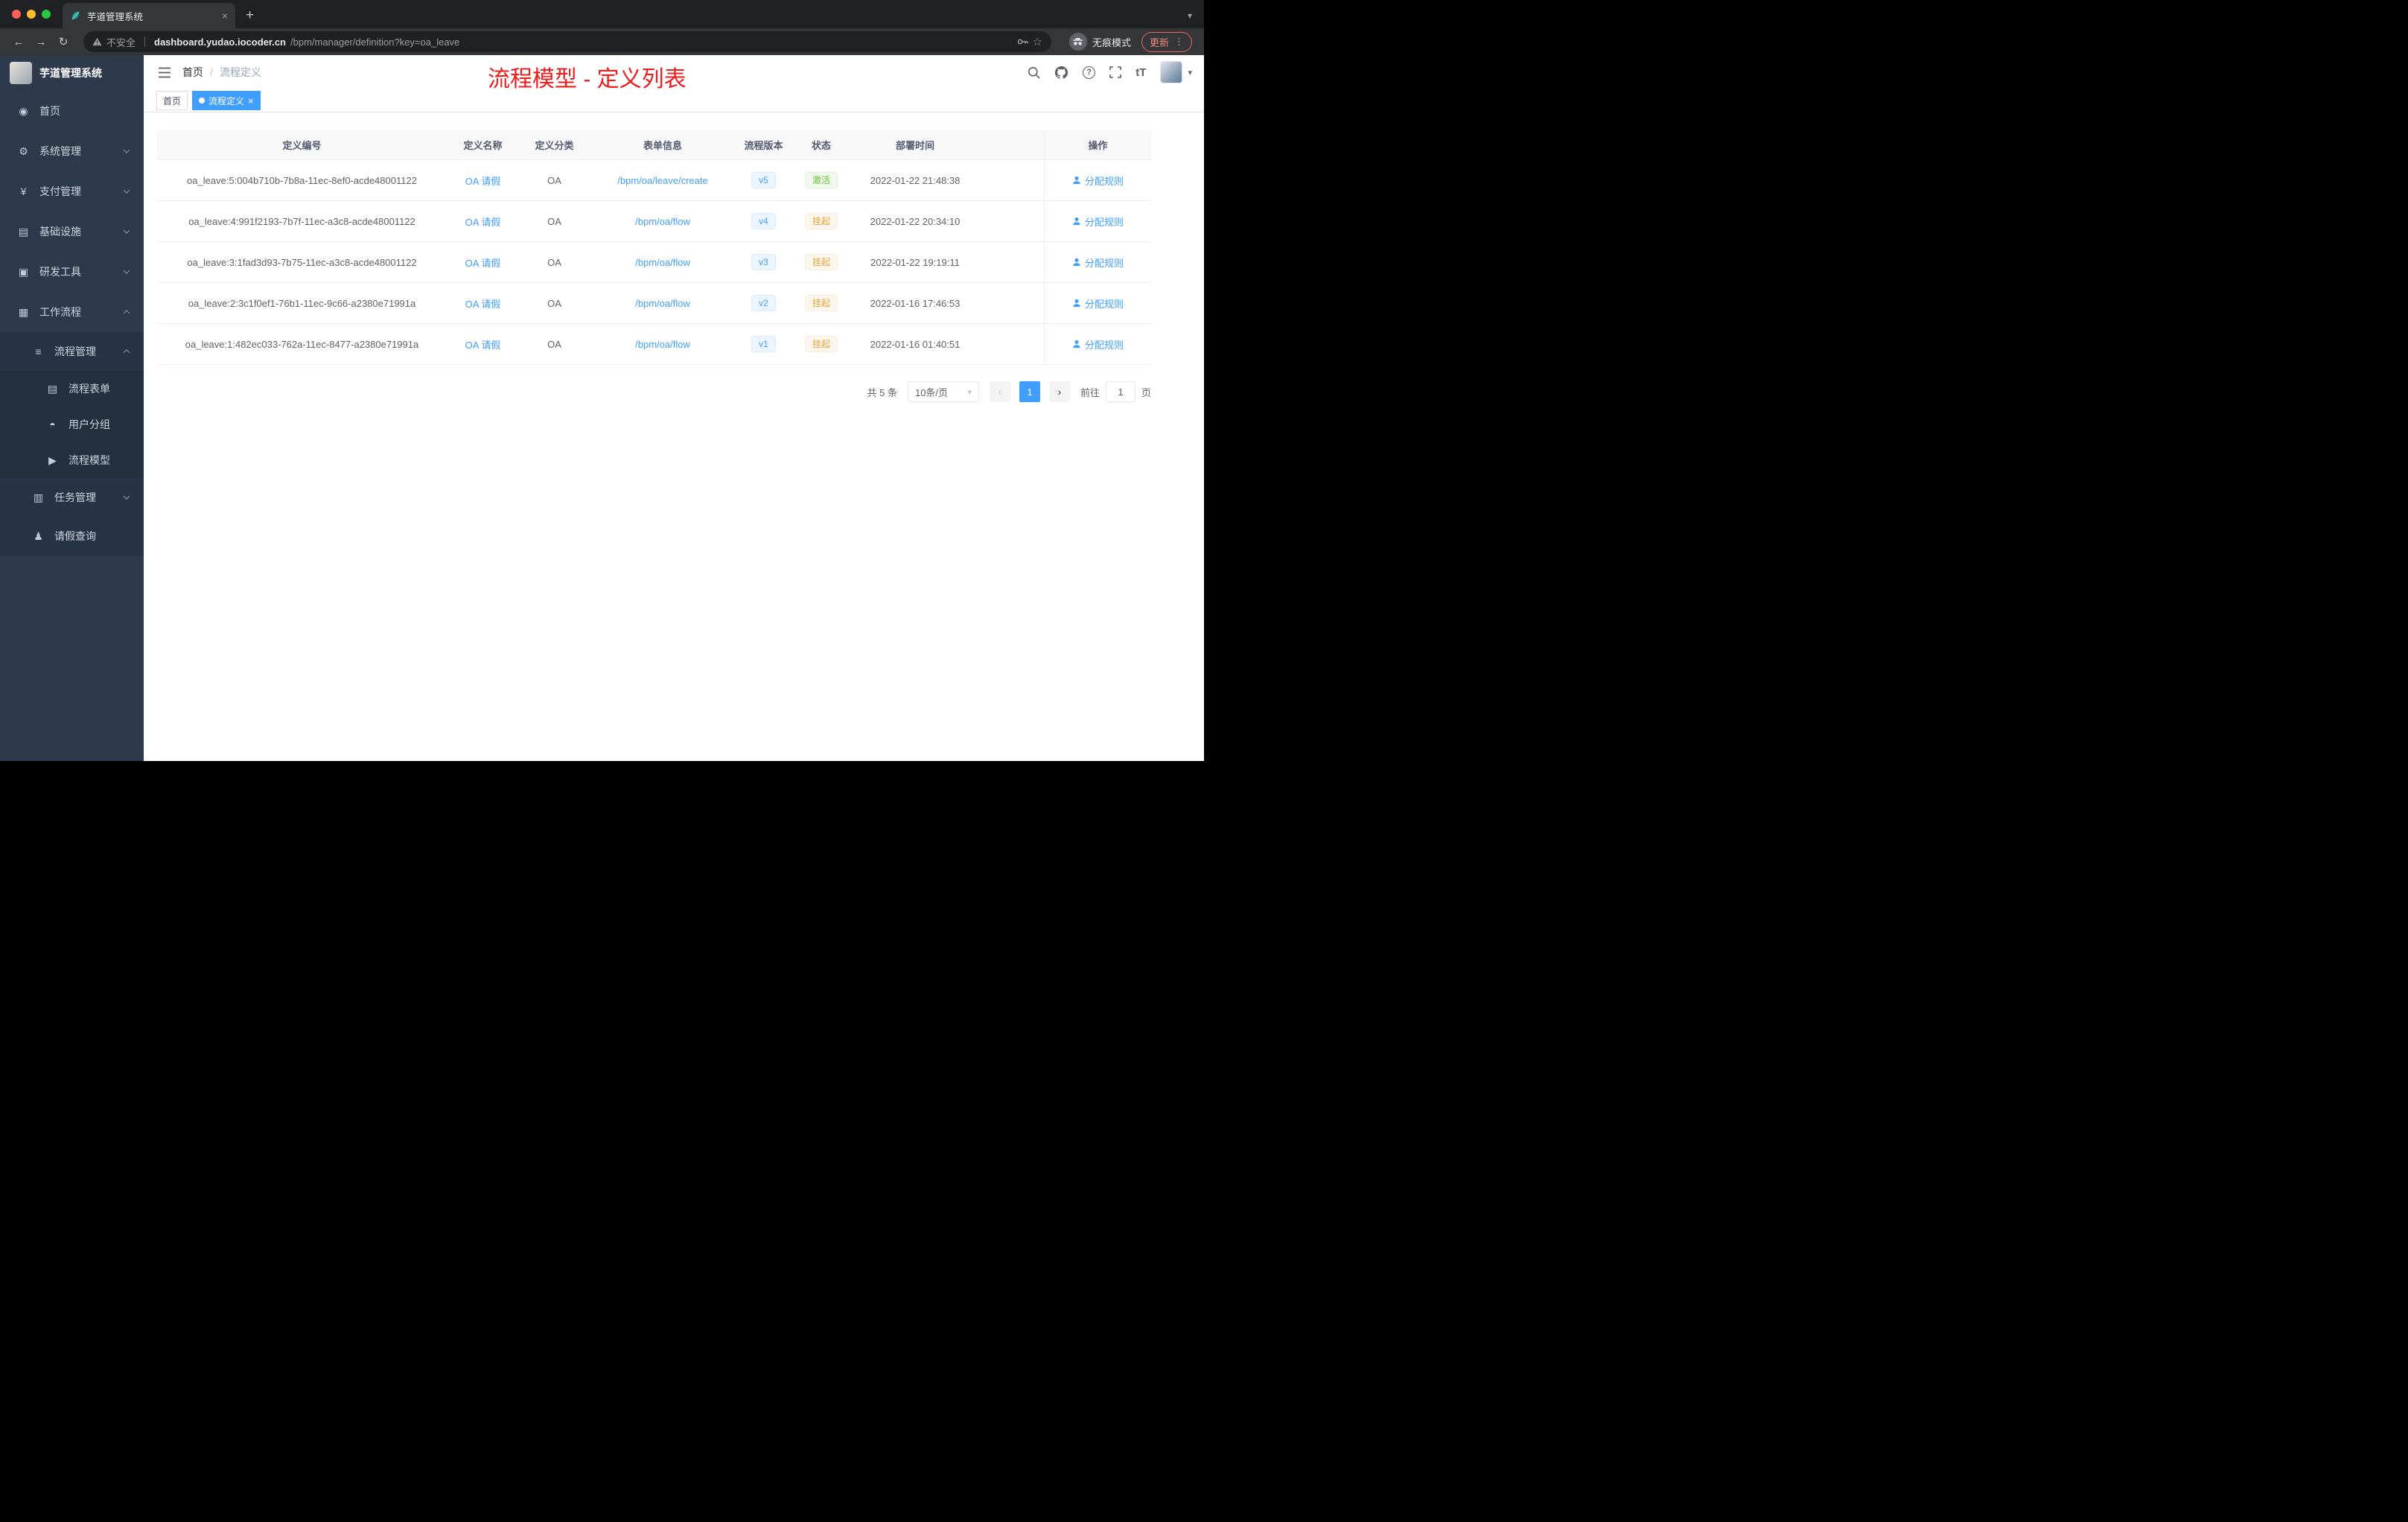 The width and height of the screenshot is (2408, 1522). What do you see at coordinates (1166, 41) in the screenshot?
I see `browser-update-button: 更新 ⋮` at bounding box center [1166, 41].